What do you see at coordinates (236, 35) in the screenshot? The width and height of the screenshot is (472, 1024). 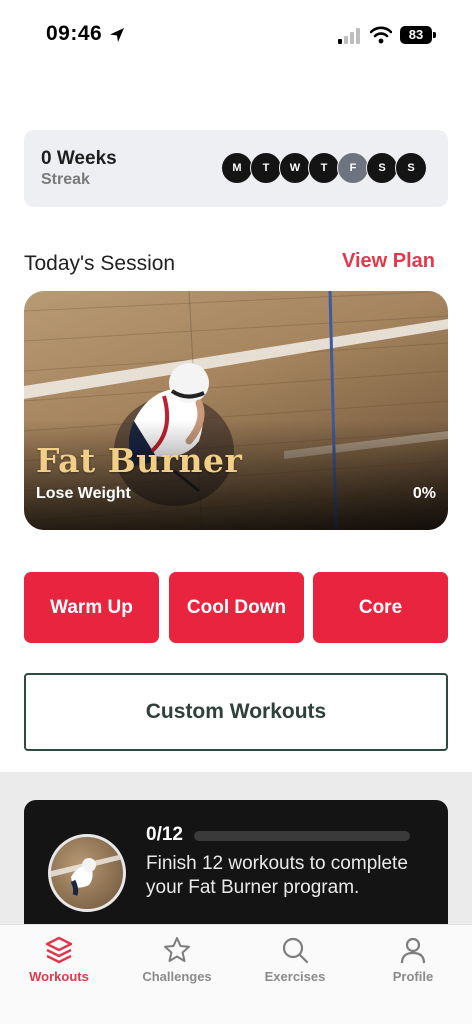 I see `status-bar: 09:46 83` at bounding box center [236, 35].